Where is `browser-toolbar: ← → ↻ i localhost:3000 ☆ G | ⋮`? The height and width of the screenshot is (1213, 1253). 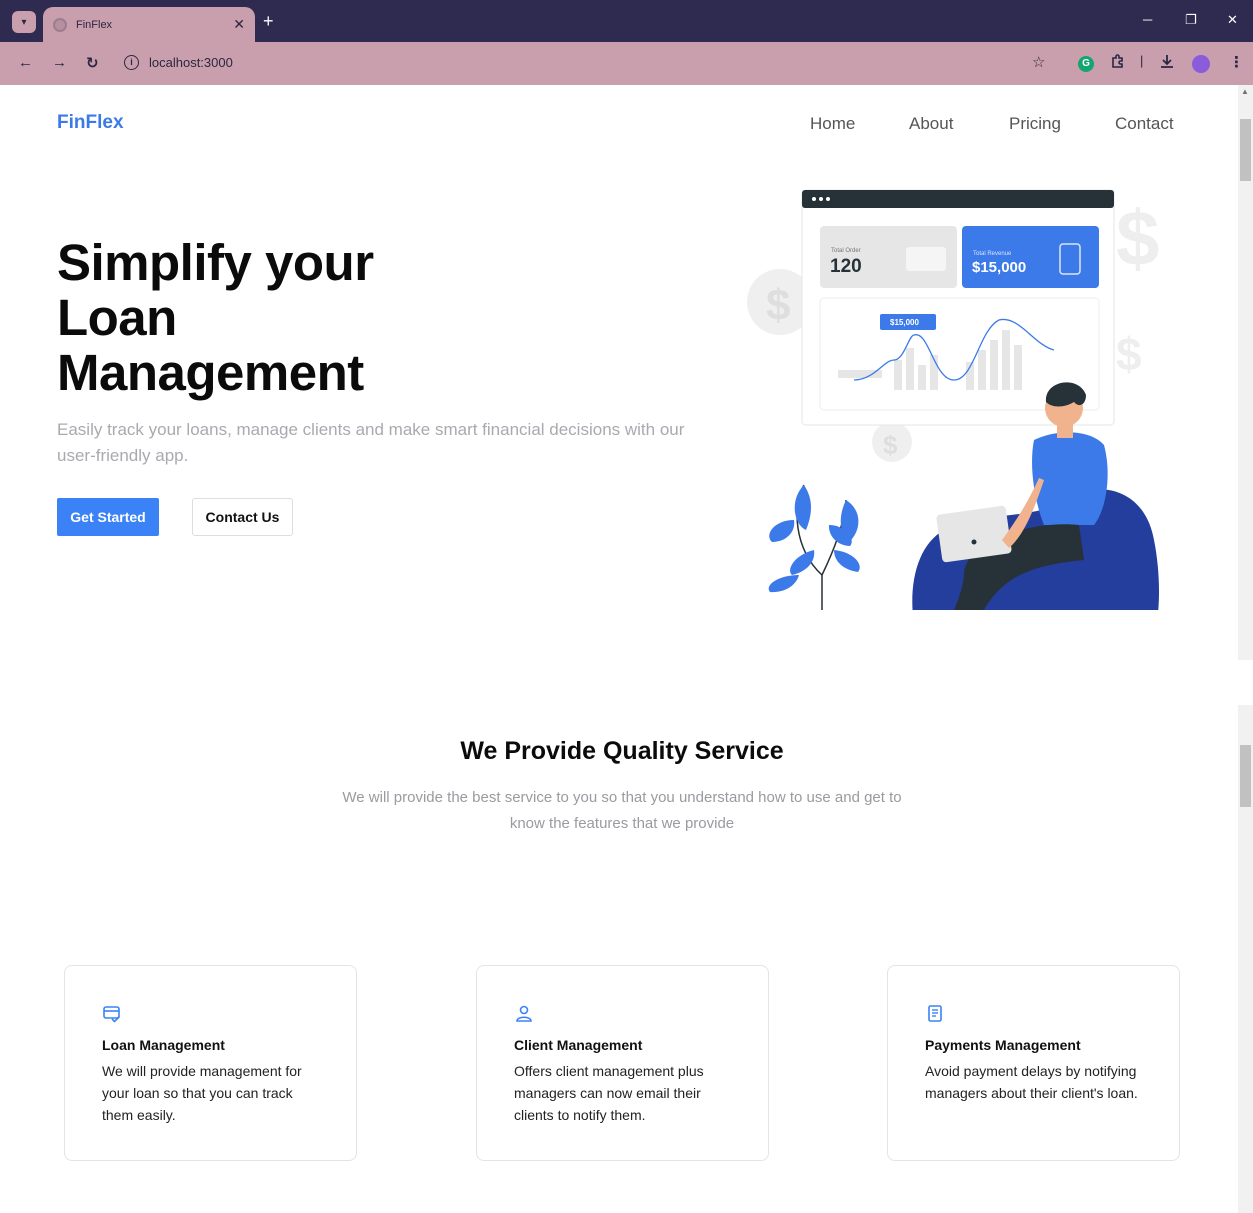
browser-toolbar: ← → ↻ i localhost:3000 ☆ G | ⋮ is located at coordinates (626, 63).